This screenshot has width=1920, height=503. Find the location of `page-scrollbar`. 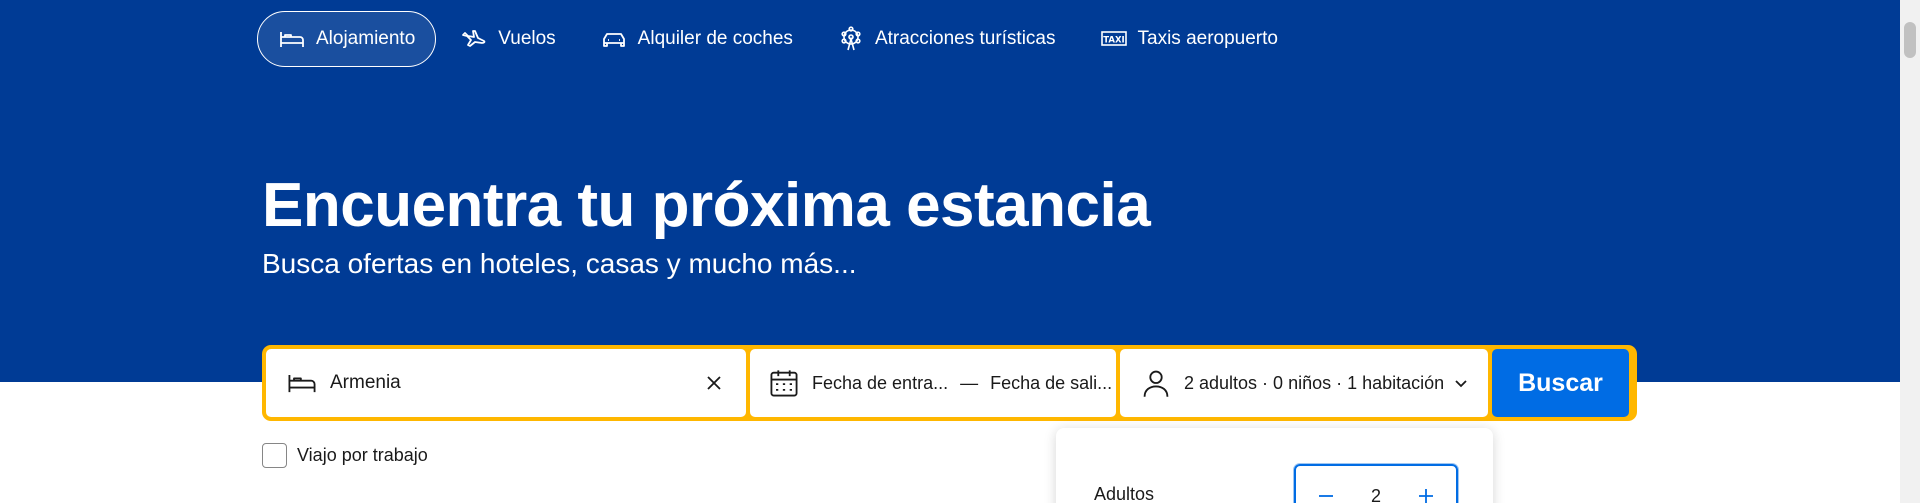

page-scrollbar is located at coordinates (1910, 251).